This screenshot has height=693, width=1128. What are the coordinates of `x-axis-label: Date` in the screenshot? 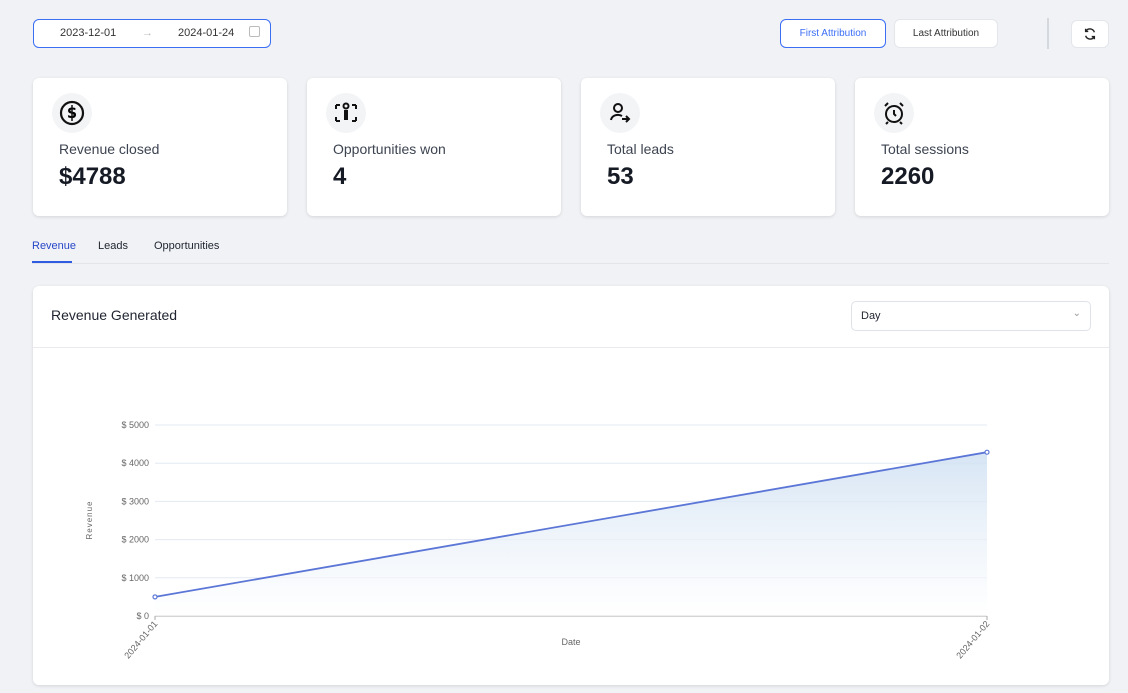 It's located at (570, 642).